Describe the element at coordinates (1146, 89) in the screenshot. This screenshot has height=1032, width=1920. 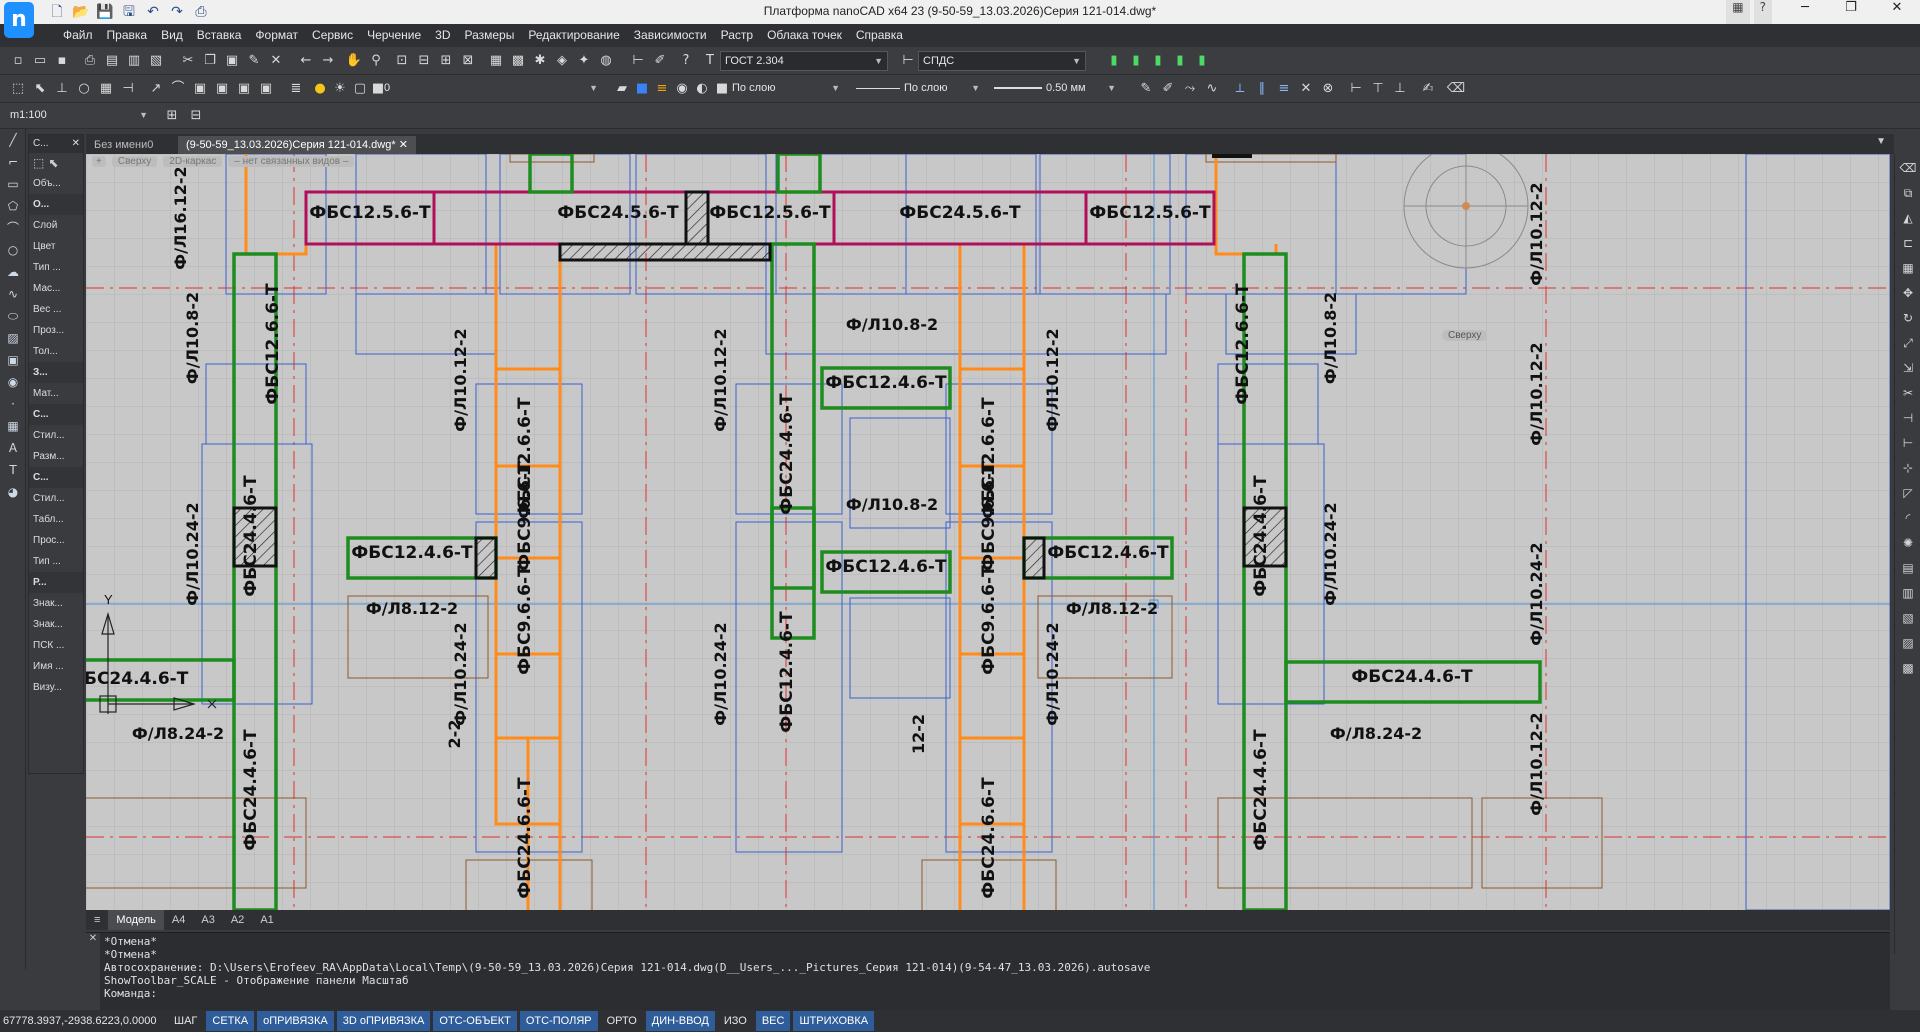
I see `edit-icon-1: ✎` at that location.